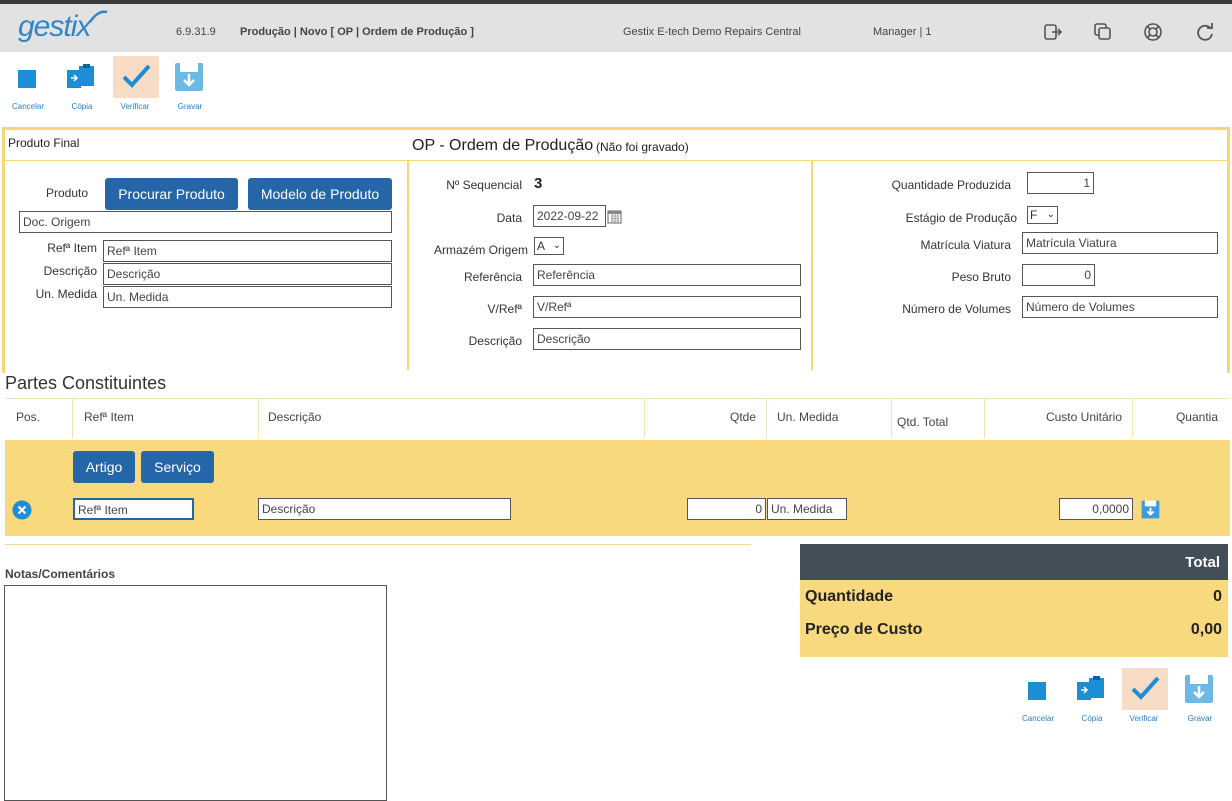  I want to click on notes-divider, so click(378, 544).